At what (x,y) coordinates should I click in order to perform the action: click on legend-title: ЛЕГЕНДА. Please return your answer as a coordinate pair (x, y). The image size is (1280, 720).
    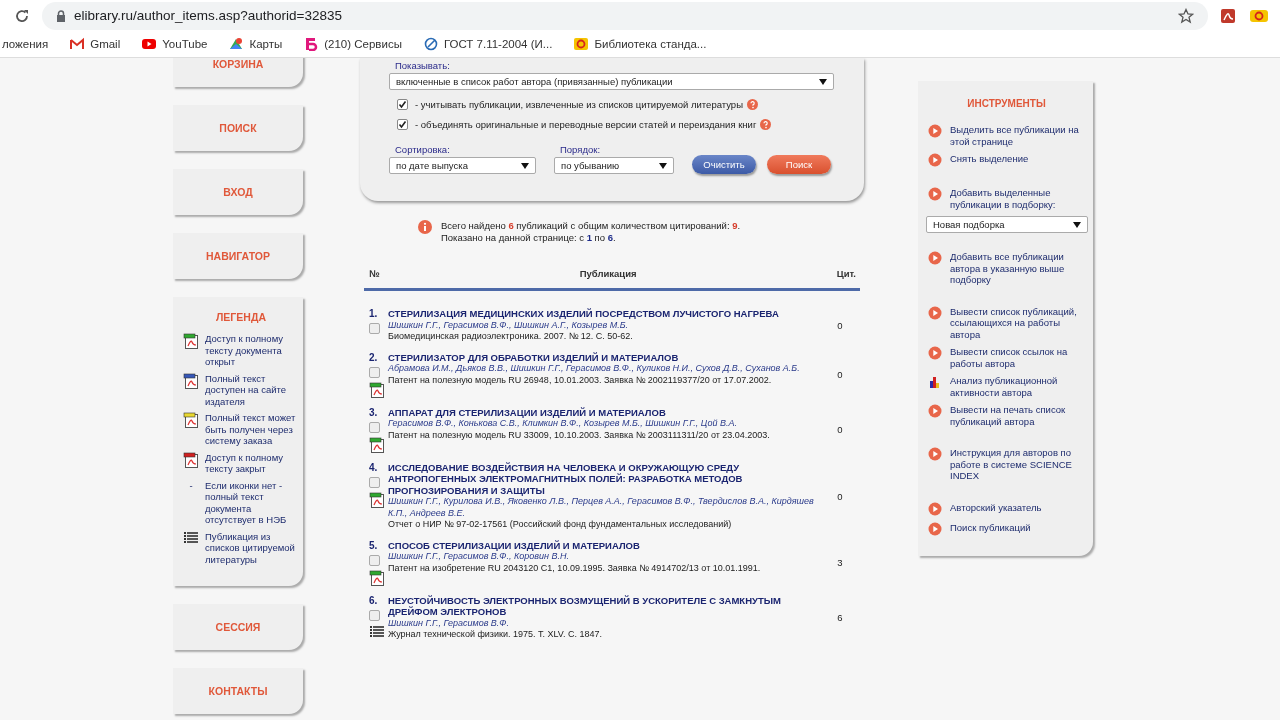
    Looking at the image, I should click on (241, 317).